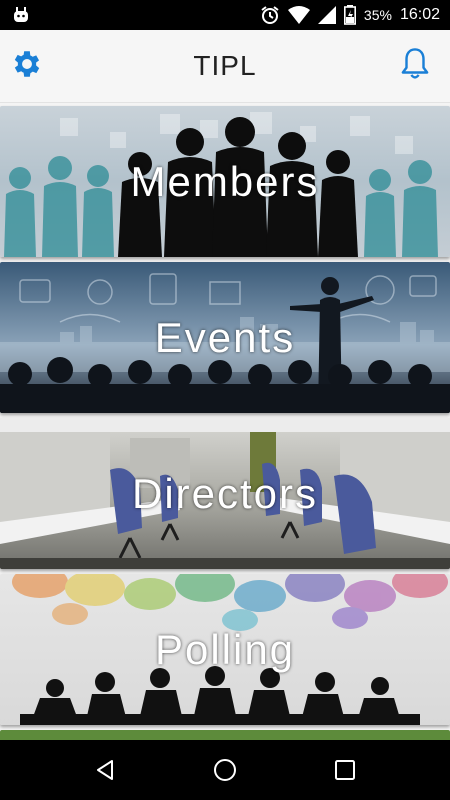 Image resolution: width=450 pixels, height=800 pixels. I want to click on signal-icon, so click(326, 15).